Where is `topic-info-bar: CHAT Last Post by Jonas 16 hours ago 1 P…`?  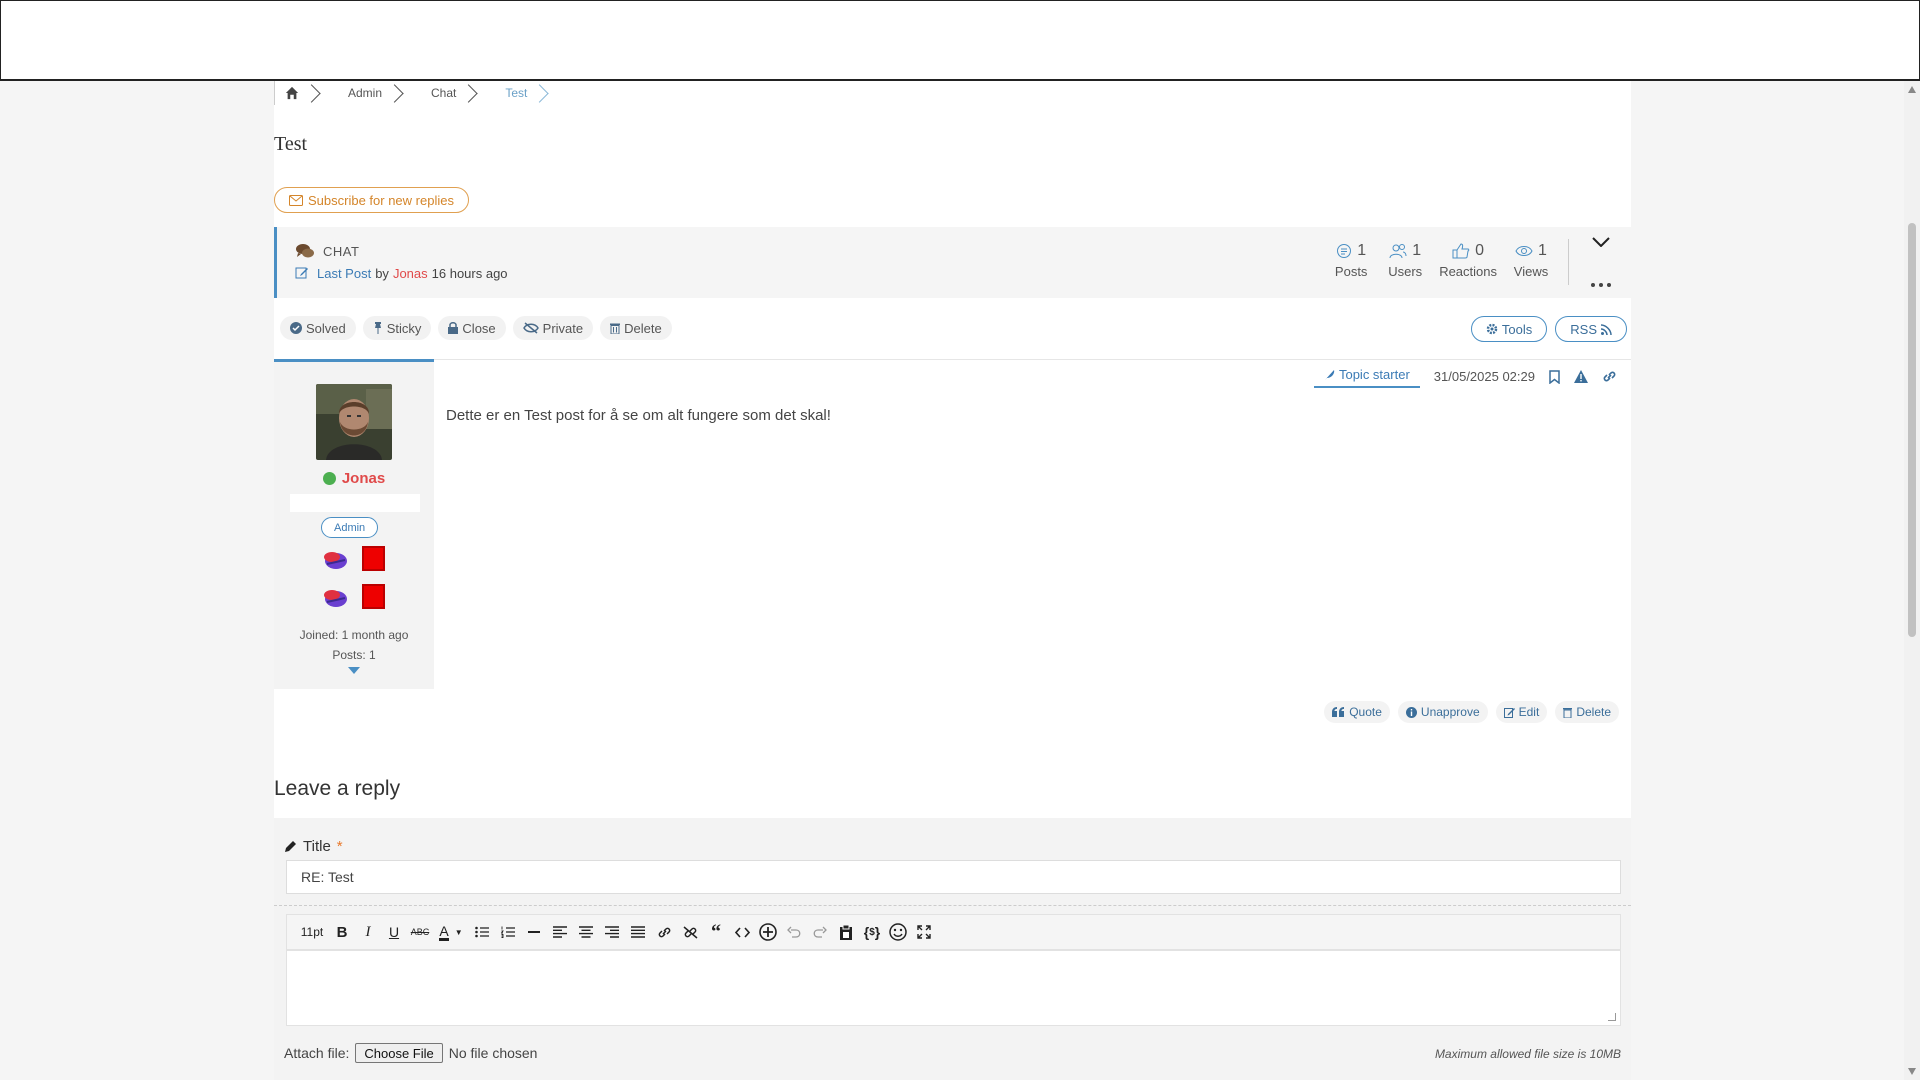
topic-info-bar: CHAT Last Post by Jonas 16 hours ago 1 P… is located at coordinates (952, 262).